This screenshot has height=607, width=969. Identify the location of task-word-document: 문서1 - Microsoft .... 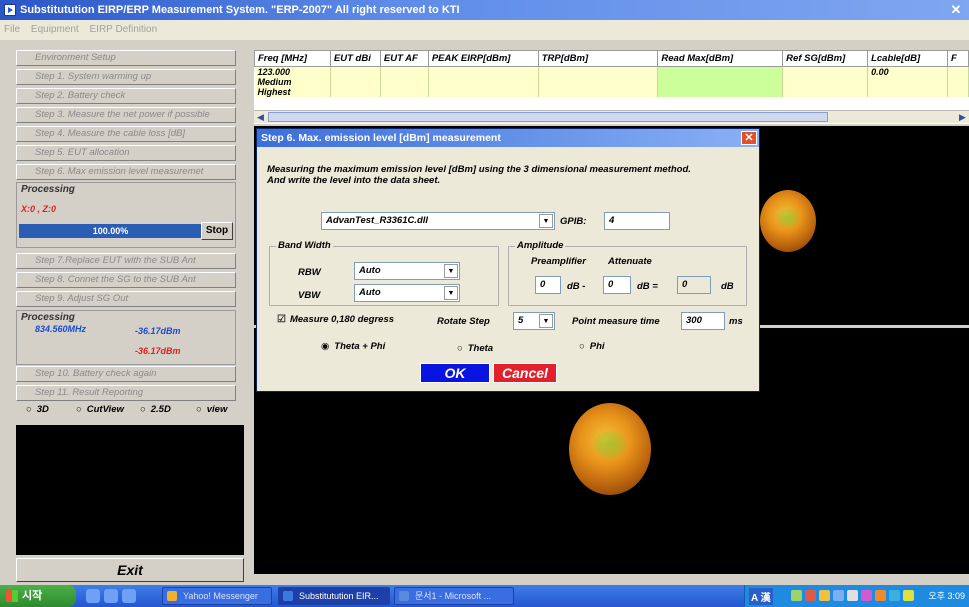
(454, 596).